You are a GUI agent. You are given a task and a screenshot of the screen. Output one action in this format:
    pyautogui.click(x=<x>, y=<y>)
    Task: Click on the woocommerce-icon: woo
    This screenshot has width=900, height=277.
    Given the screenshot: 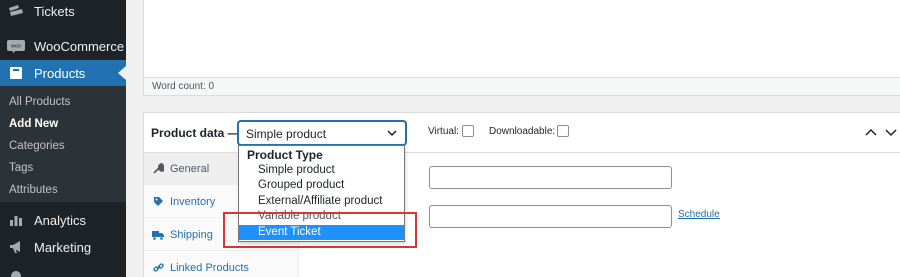 What is the action you would take?
    pyautogui.click(x=16, y=46)
    